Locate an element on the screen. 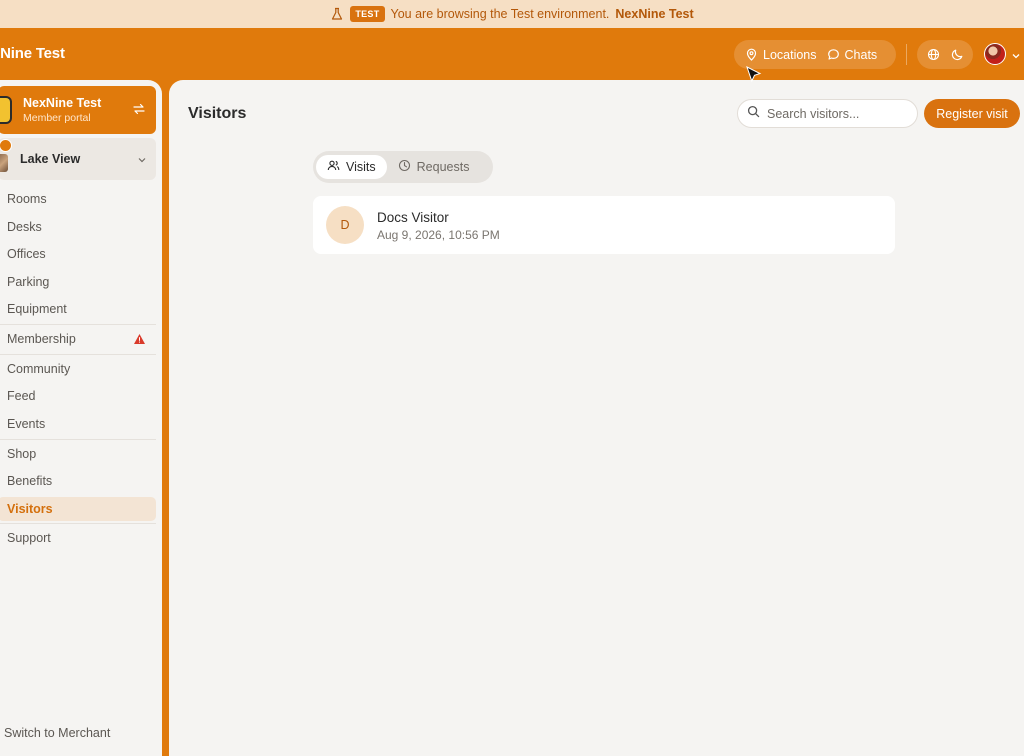 The height and width of the screenshot is (756, 1024). sidebar-item-label: Membership is located at coordinates (41, 339).